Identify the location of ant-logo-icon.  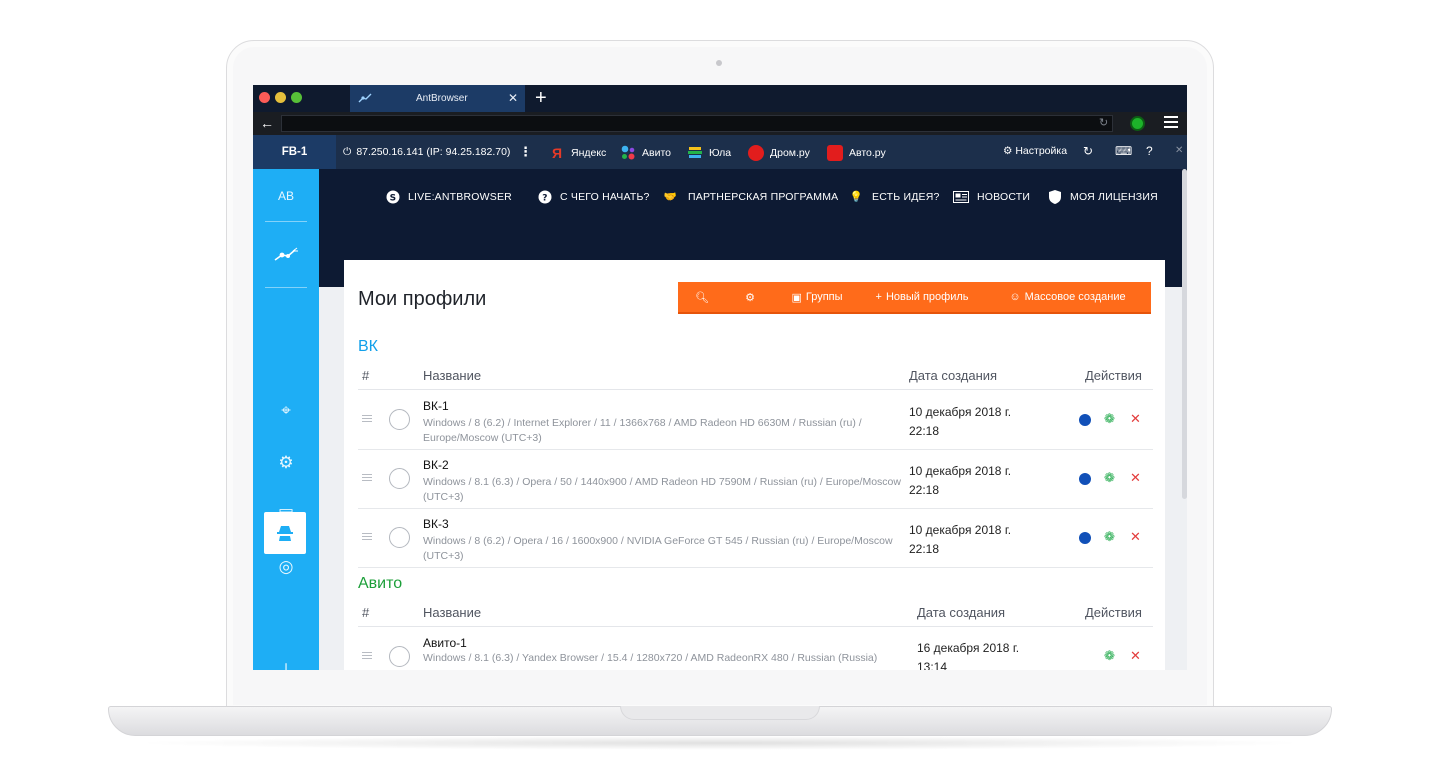
(286, 255).